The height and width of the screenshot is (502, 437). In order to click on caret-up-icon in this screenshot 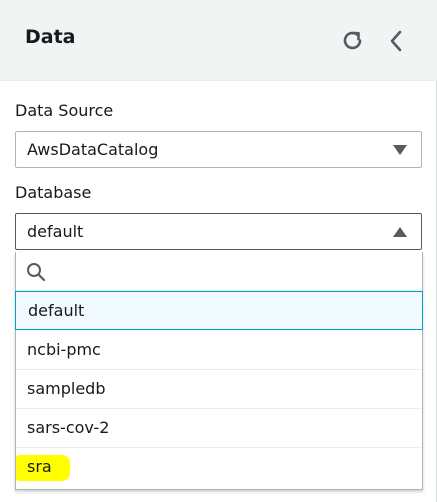, I will do `click(400, 232)`.